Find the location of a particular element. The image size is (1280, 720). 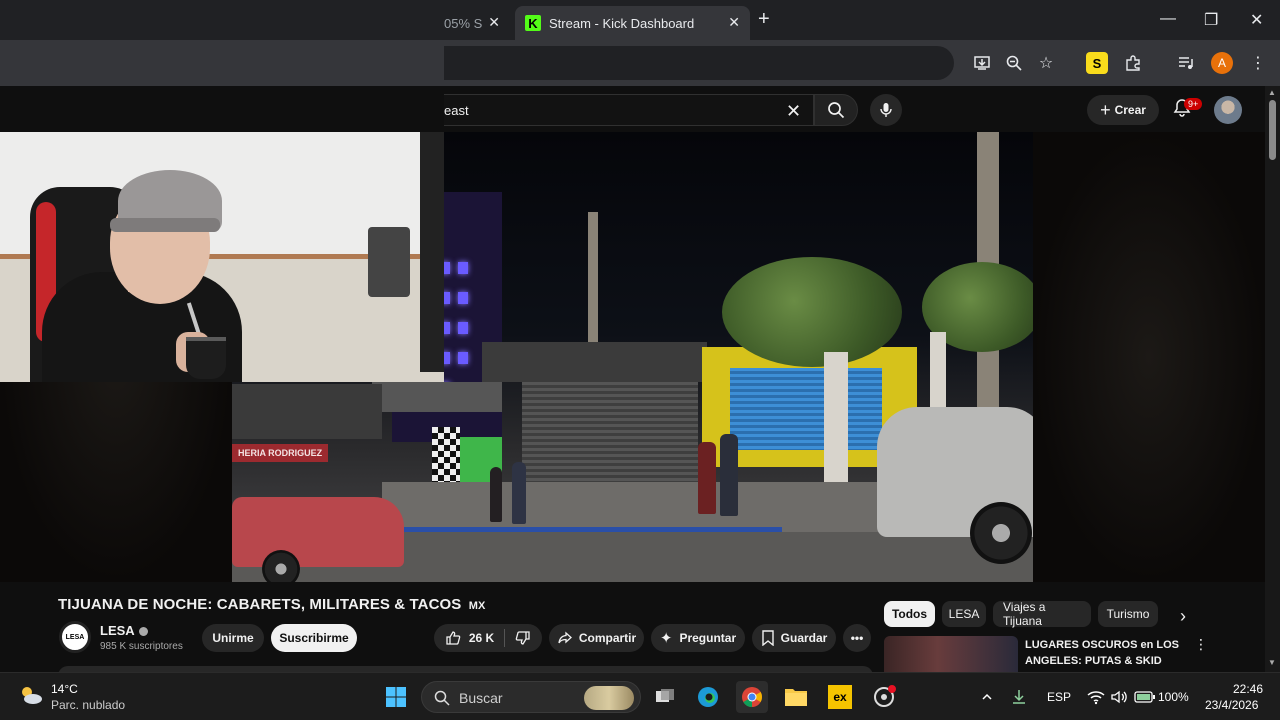

thumbs-down-icon is located at coordinates (523, 638).